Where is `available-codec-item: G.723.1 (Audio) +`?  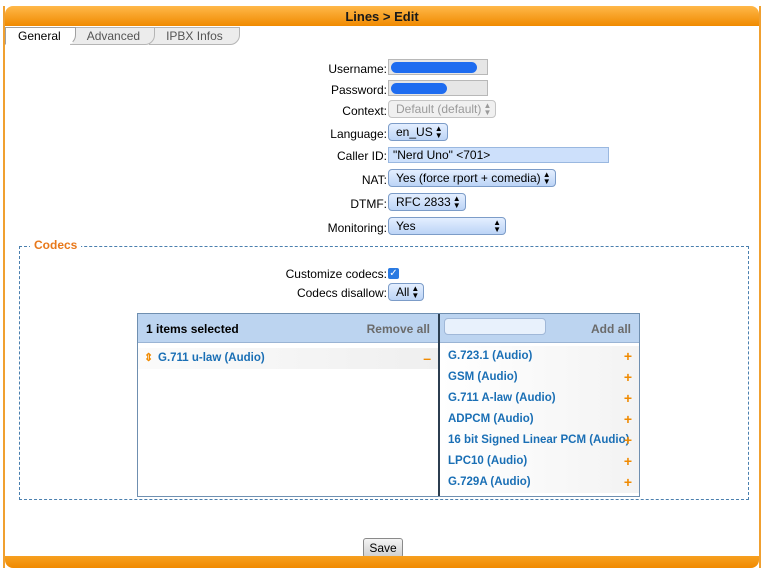 available-codec-item: G.723.1 (Audio) + is located at coordinates (539, 356).